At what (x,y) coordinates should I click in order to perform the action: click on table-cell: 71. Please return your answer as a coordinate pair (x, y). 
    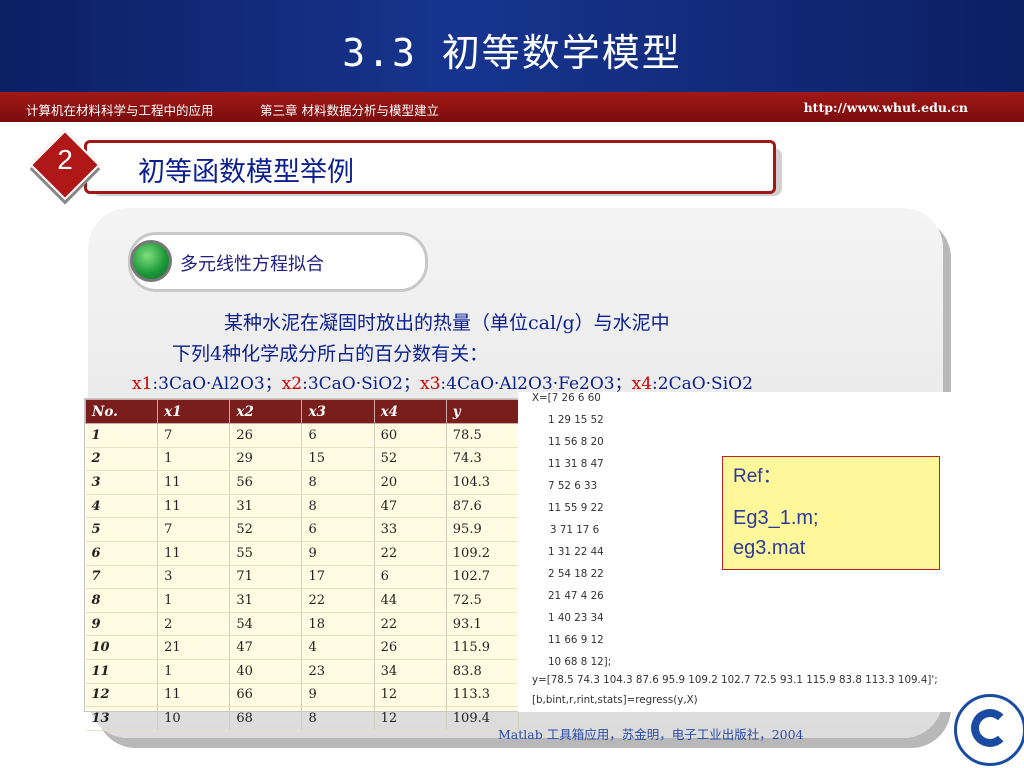
    Looking at the image, I should click on (266, 577).